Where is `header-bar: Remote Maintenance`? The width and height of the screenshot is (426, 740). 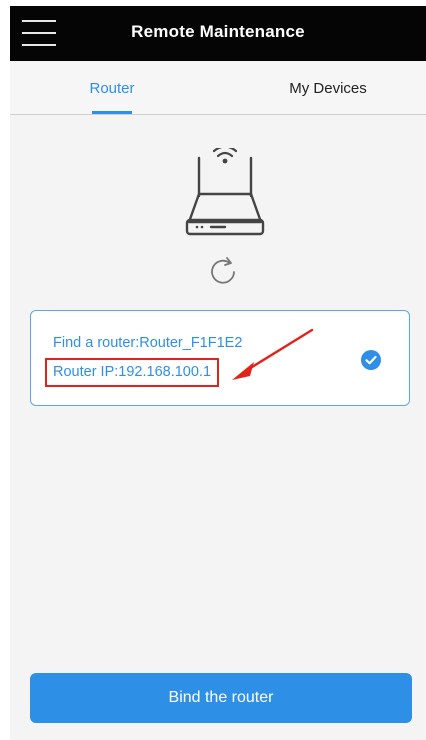
header-bar: Remote Maintenance is located at coordinates (218, 33).